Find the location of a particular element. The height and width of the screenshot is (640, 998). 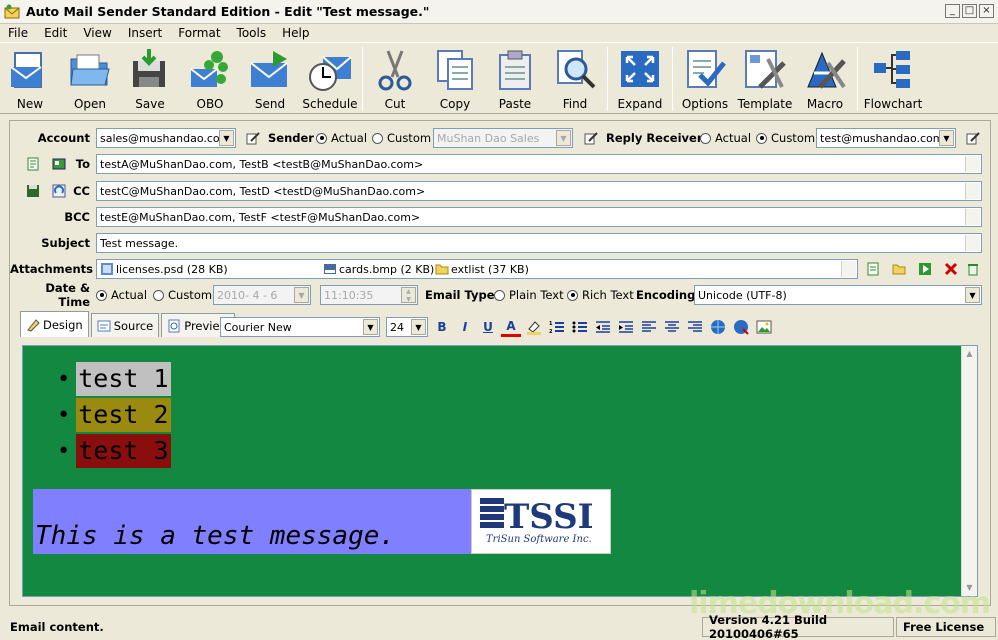

refresh-icon is located at coordinates (59, 191).